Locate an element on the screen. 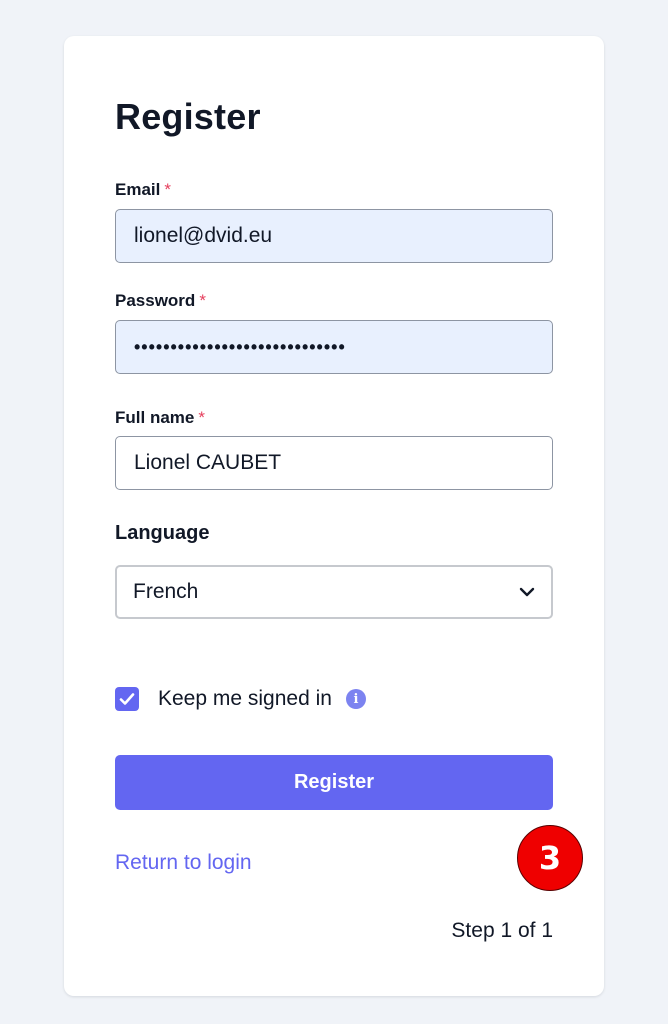  email-field-value: lionel@dvid.eu is located at coordinates (203, 235).